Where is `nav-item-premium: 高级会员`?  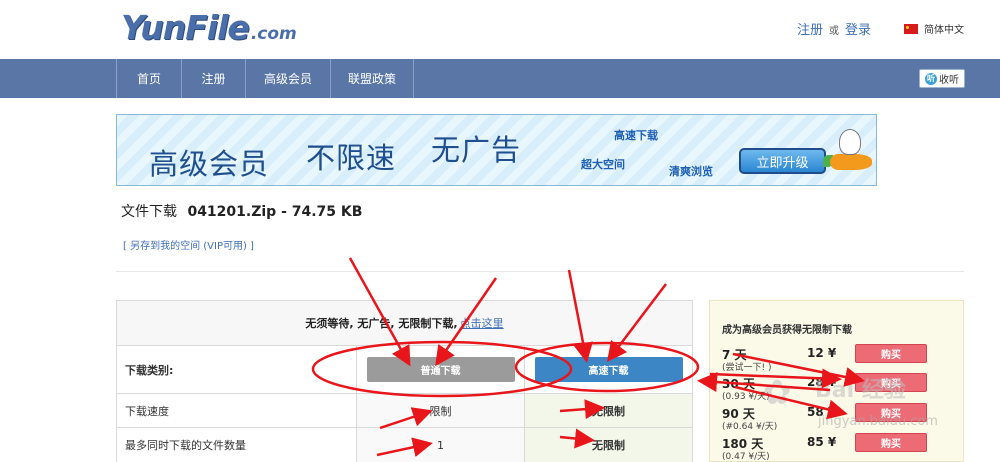
nav-item-premium: 高级会员 is located at coordinates (287, 78).